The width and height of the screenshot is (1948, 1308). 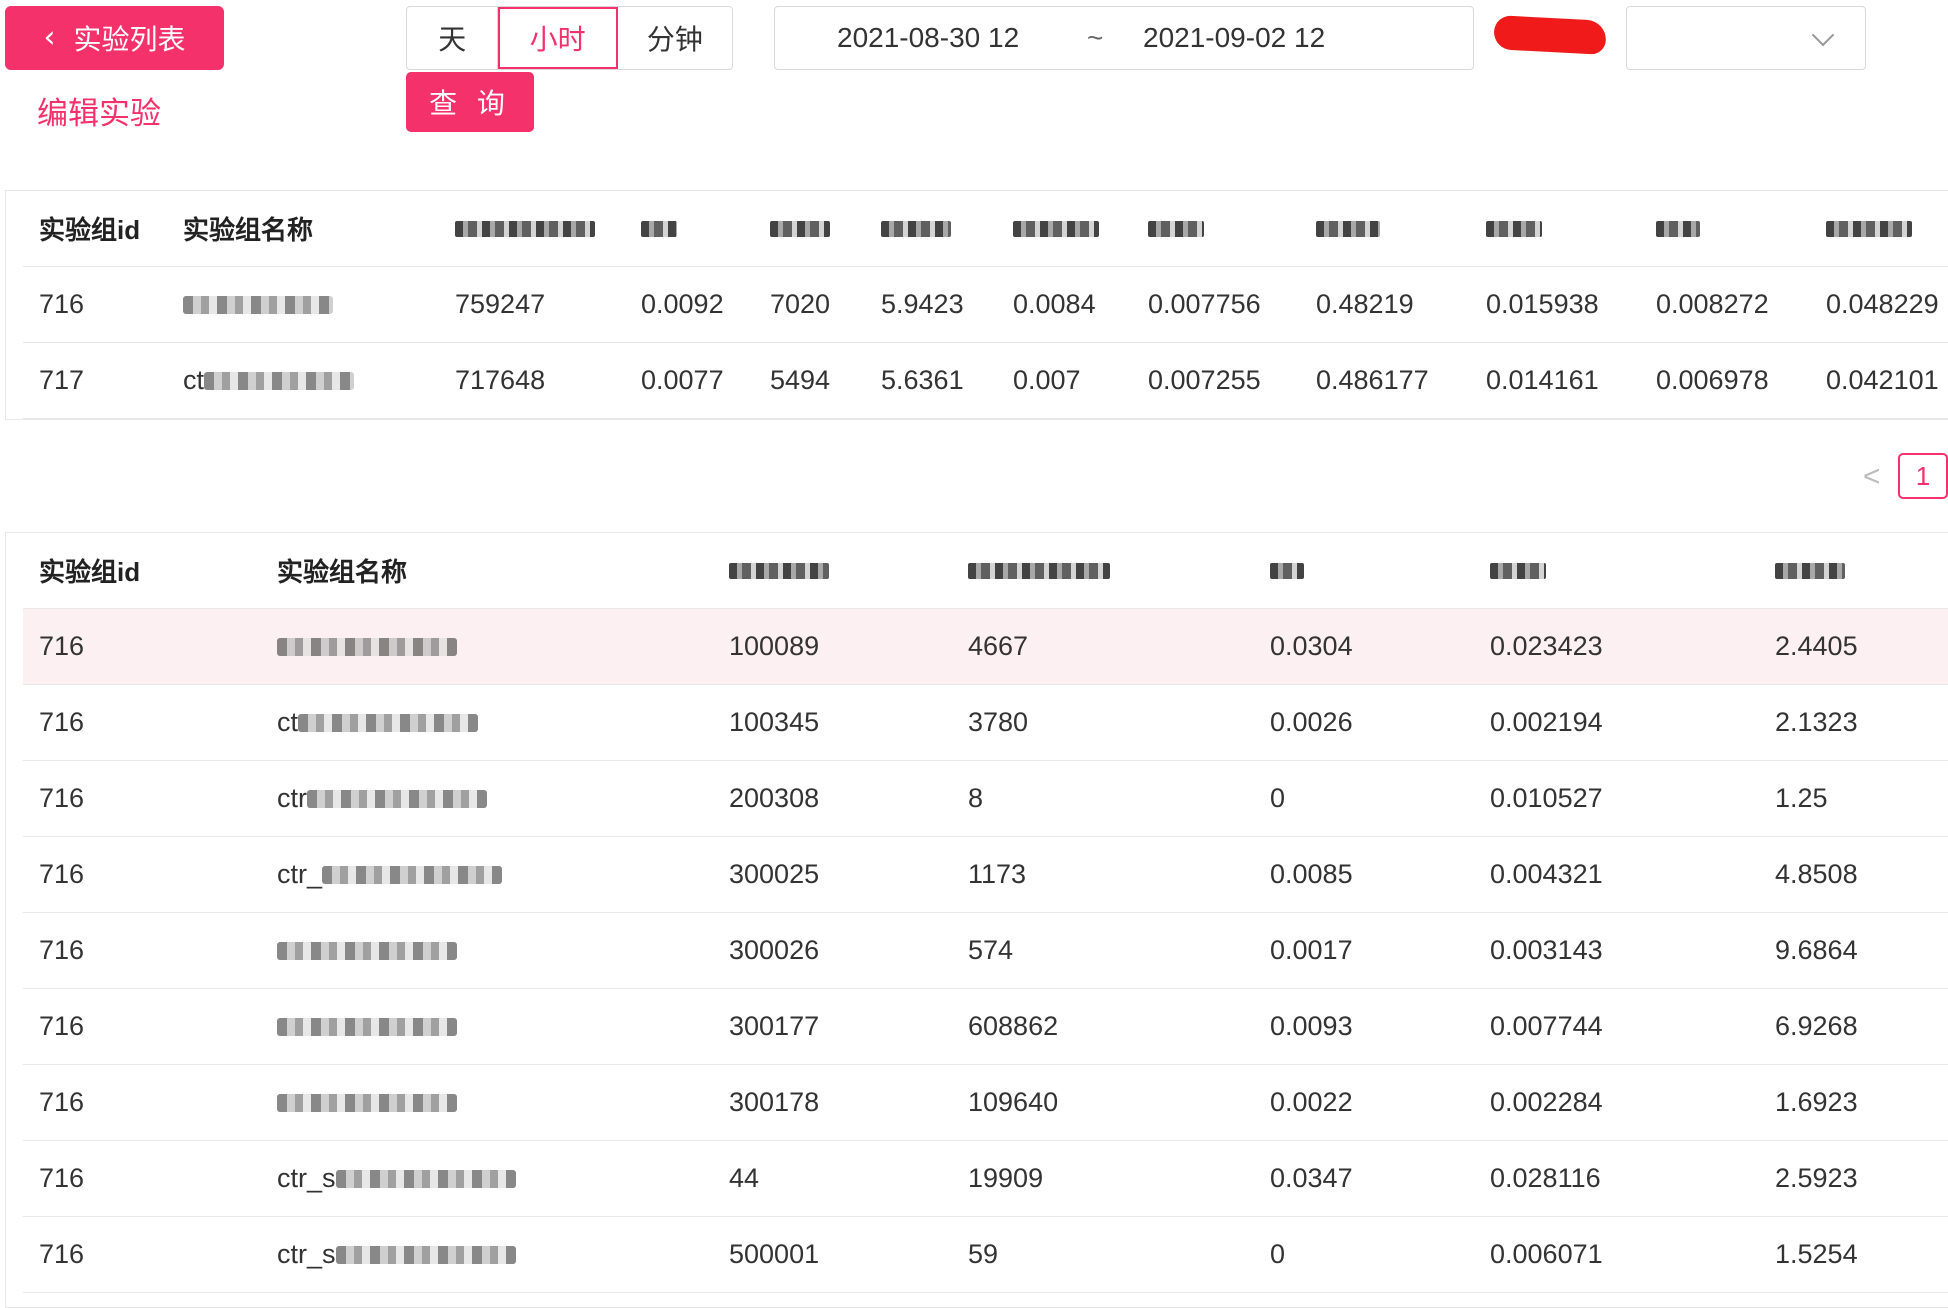 I want to click on cell-metric-value: 0.002194, so click(x=1546, y=722).